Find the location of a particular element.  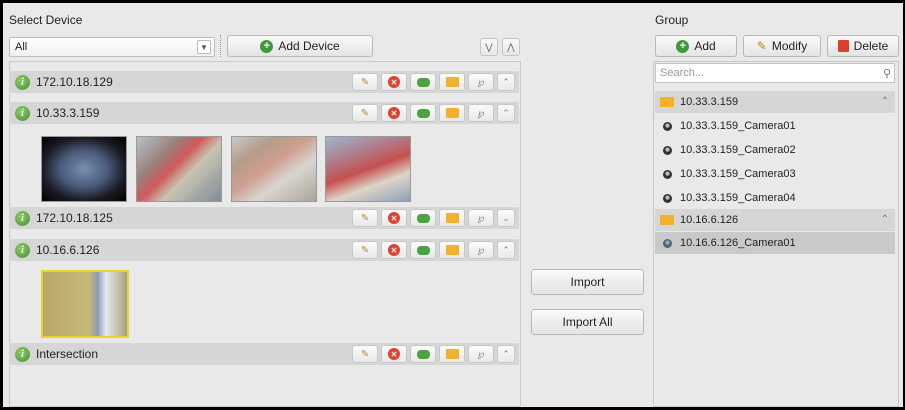

device-row: i 172.10.18.125 ✎ ✕ ℘ ⌄ is located at coordinates (264, 218).